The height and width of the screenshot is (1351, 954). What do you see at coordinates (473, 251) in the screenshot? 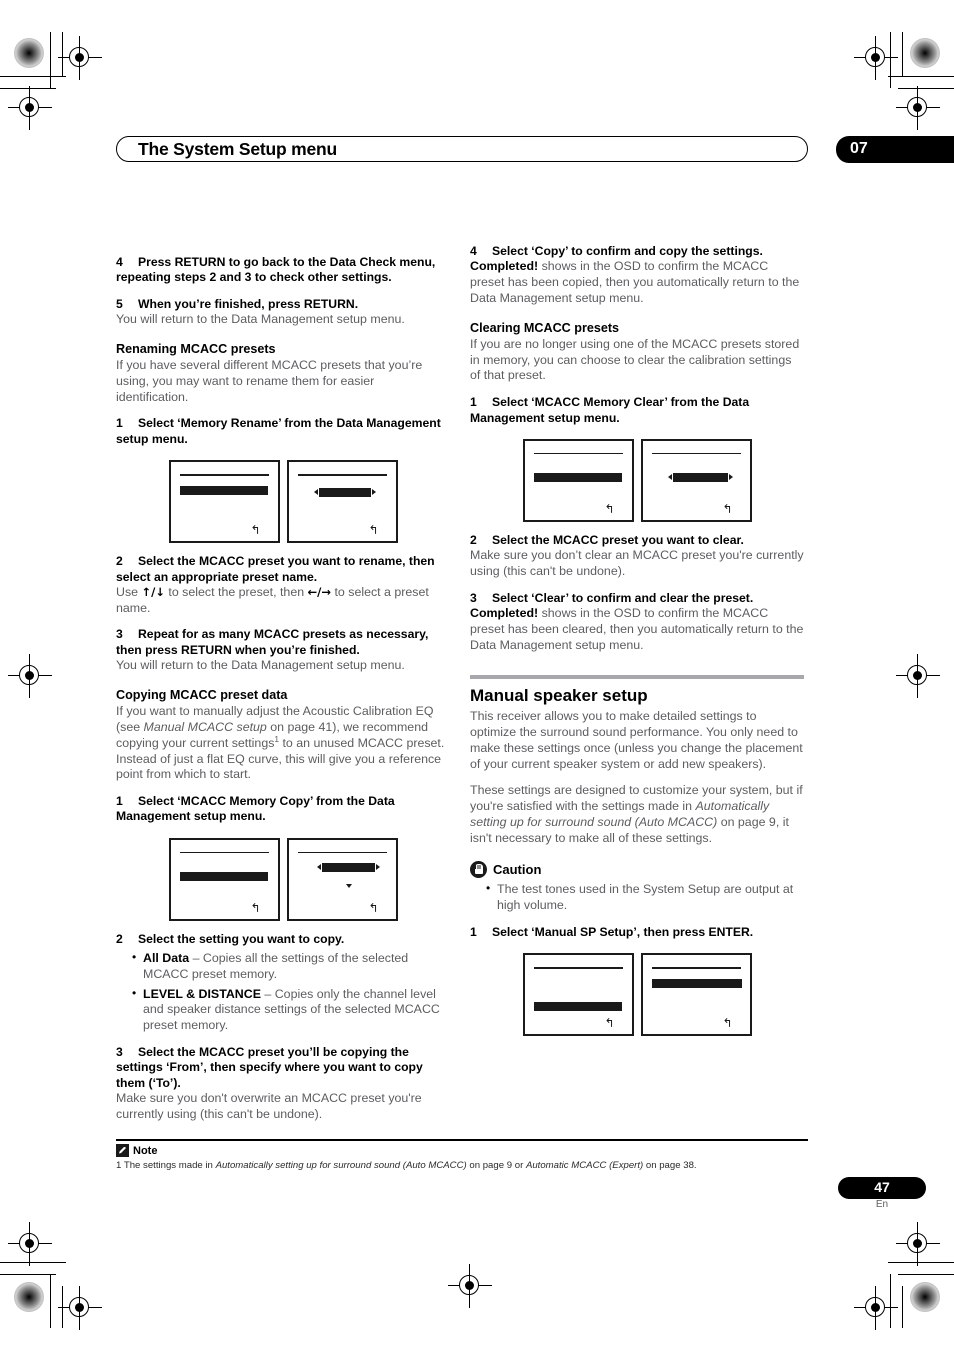
I see `step-number: 4` at bounding box center [473, 251].